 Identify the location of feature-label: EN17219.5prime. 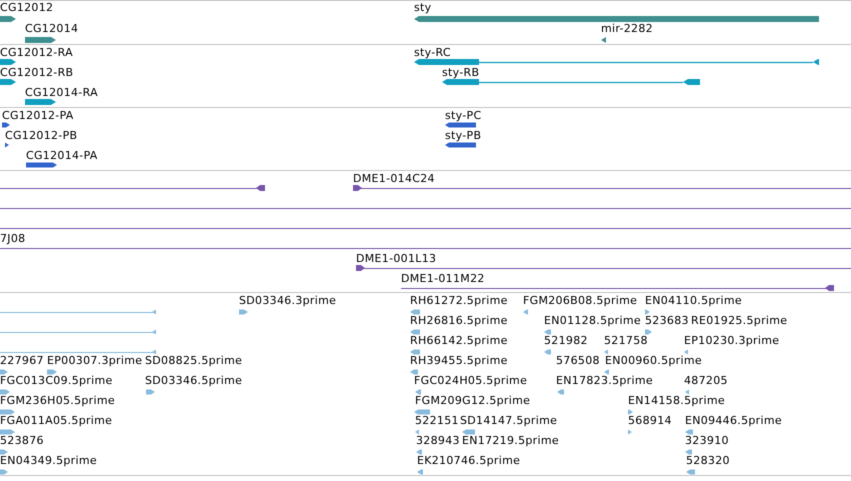
(510, 440).